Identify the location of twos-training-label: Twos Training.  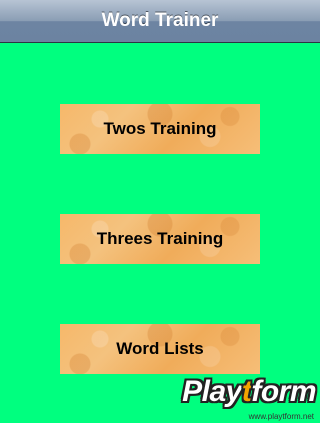
(160, 128).